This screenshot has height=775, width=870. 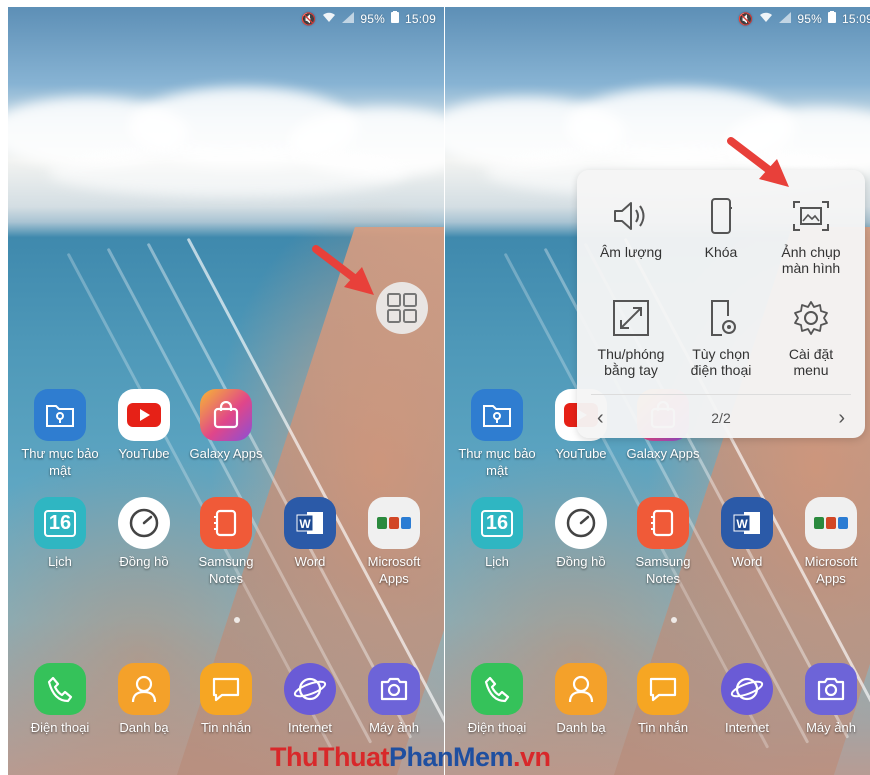 I want to click on menu-item-label-line2: điện thoại, so click(x=721, y=370).